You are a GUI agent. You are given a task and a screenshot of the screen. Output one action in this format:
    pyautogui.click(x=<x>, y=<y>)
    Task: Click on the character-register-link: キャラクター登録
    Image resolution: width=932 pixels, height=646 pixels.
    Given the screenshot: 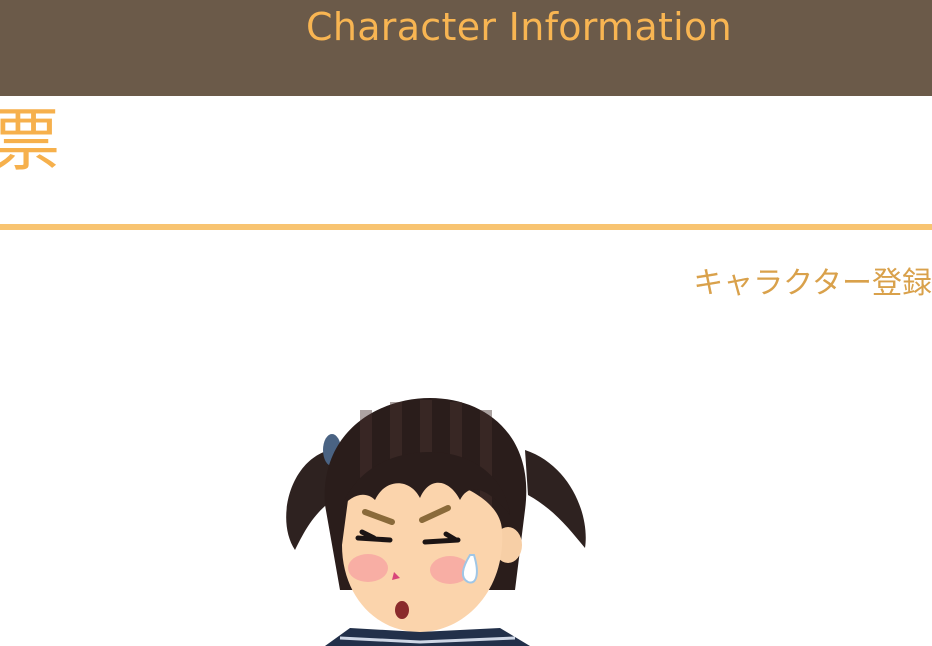 What is the action you would take?
    pyautogui.click(x=812, y=284)
    